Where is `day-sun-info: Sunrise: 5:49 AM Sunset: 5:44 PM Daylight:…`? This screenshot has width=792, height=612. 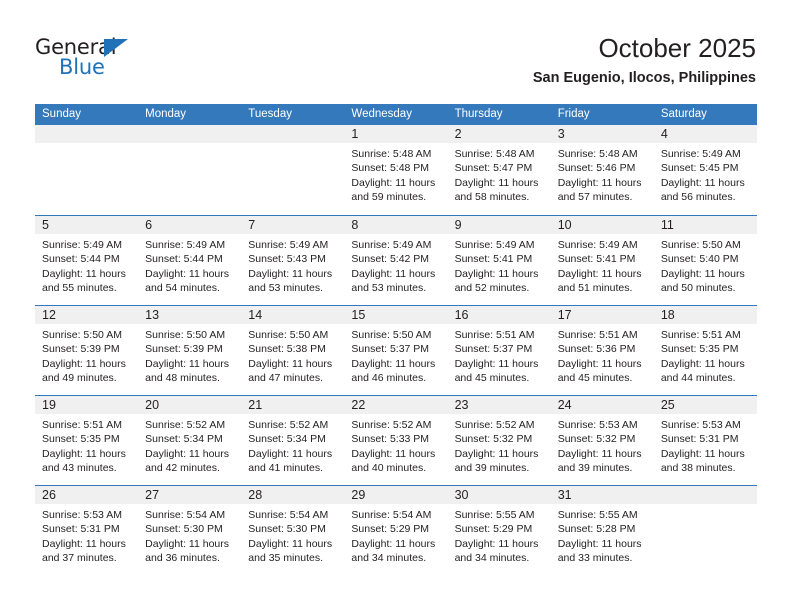
day-sun-info: Sunrise: 5:49 AM Sunset: 5:44 PM Daylight:… is located at coordinates (86, 264).